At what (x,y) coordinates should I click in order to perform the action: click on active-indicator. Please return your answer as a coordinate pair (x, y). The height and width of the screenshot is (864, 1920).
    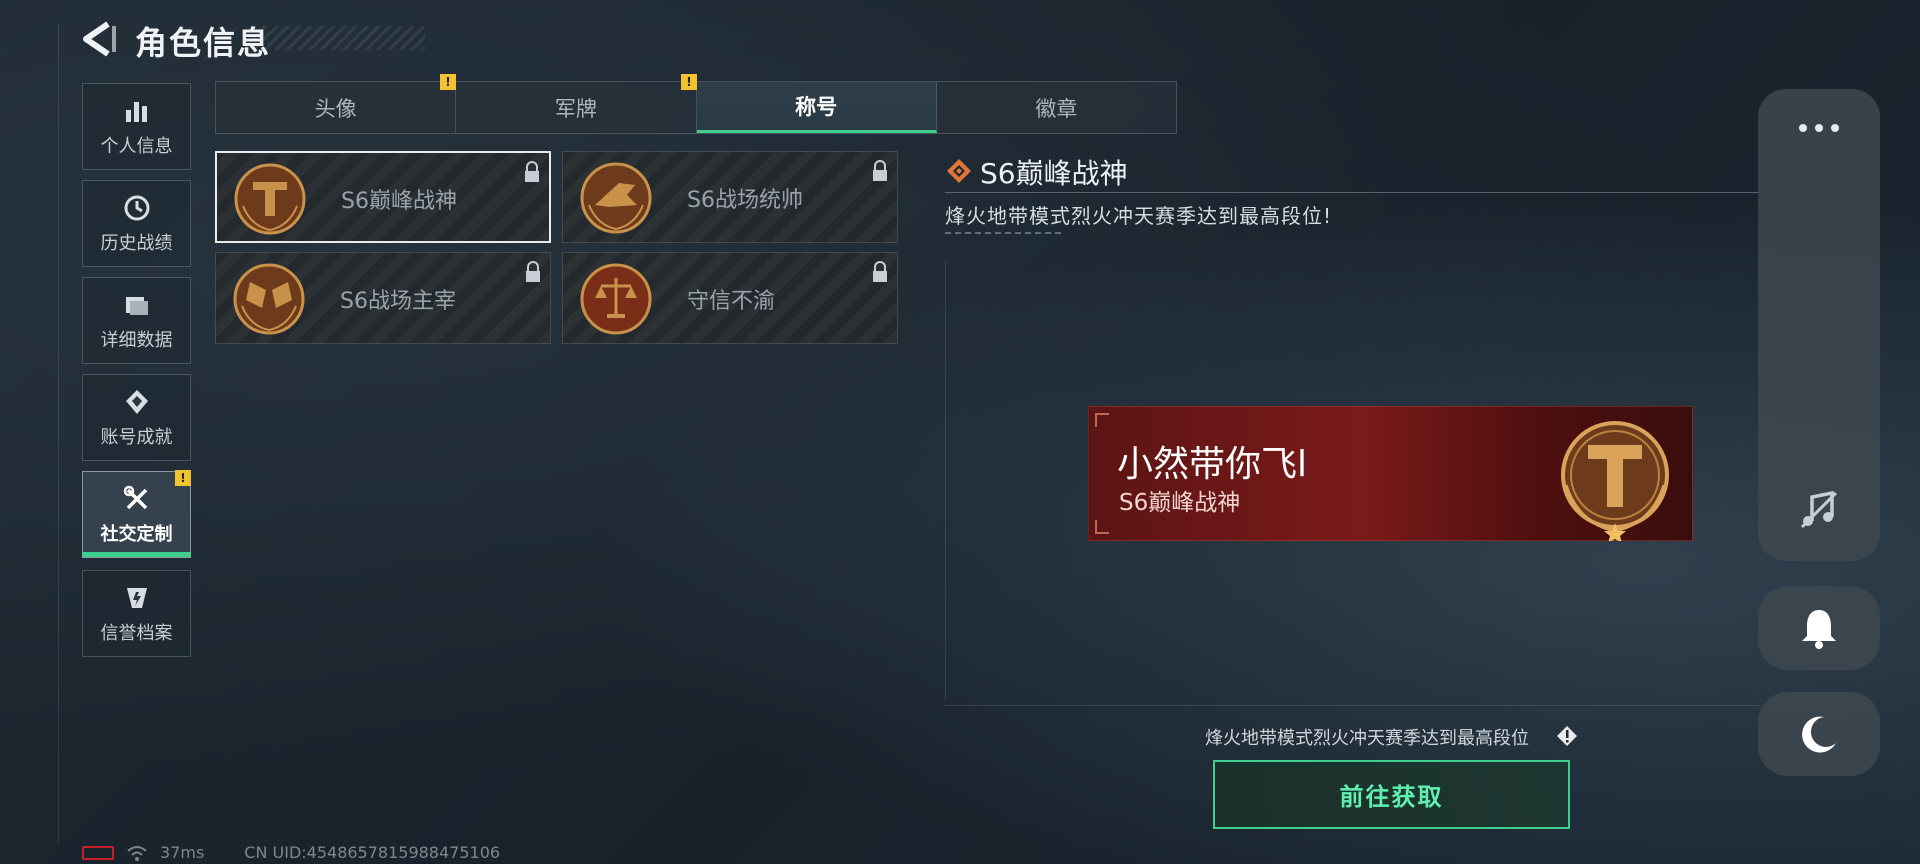
    Looking at the image, I should click on (136, 554).